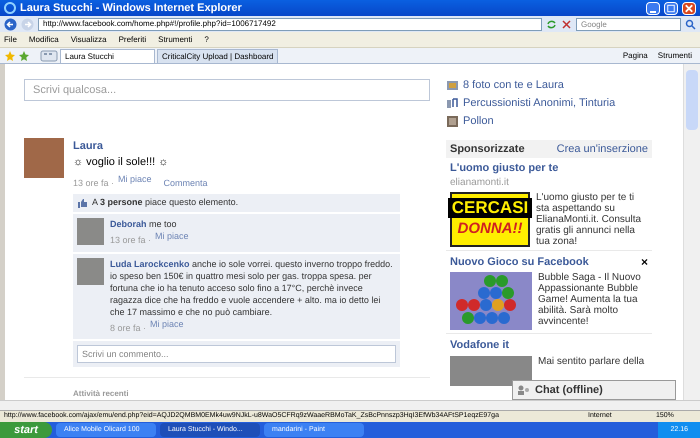  I want to click on address-field: http://www.facebook.com/home.php#!/profile.php?id=1006717492, so click(290, 24).